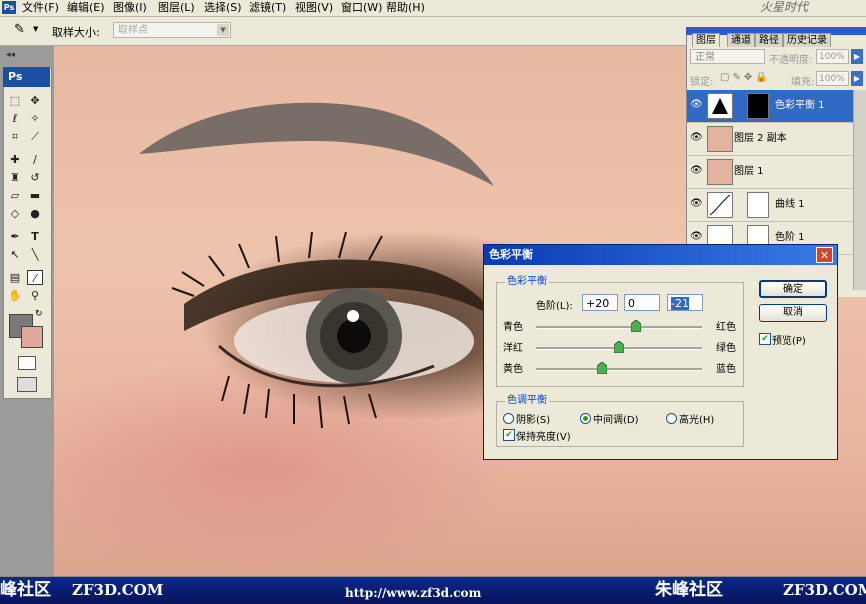  What do you see at coordinates (533, 418) in the screenshot?
I see `shadows-label: 阴影(S)` at bounding box center [533, 418].